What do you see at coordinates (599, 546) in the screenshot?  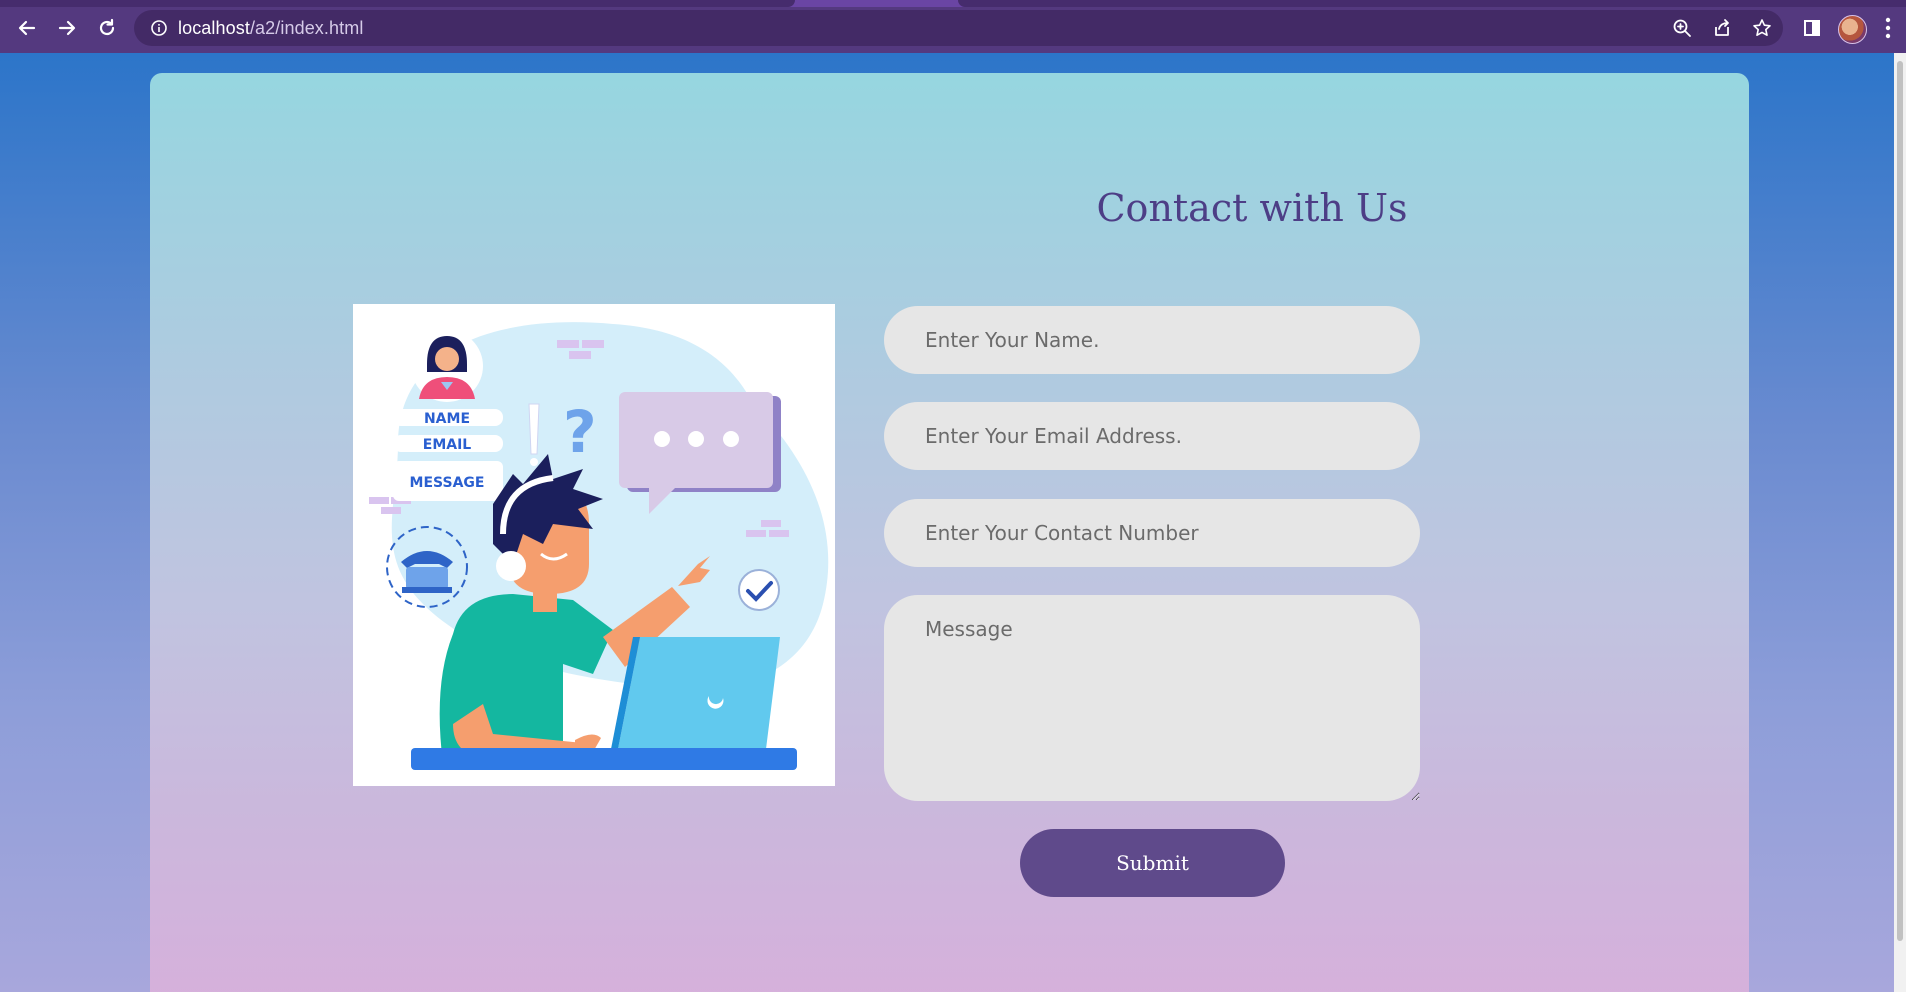 I see `support-agent-illustration: NAME EMAIL MESSAGE ?` at bounding box center [599, 546].